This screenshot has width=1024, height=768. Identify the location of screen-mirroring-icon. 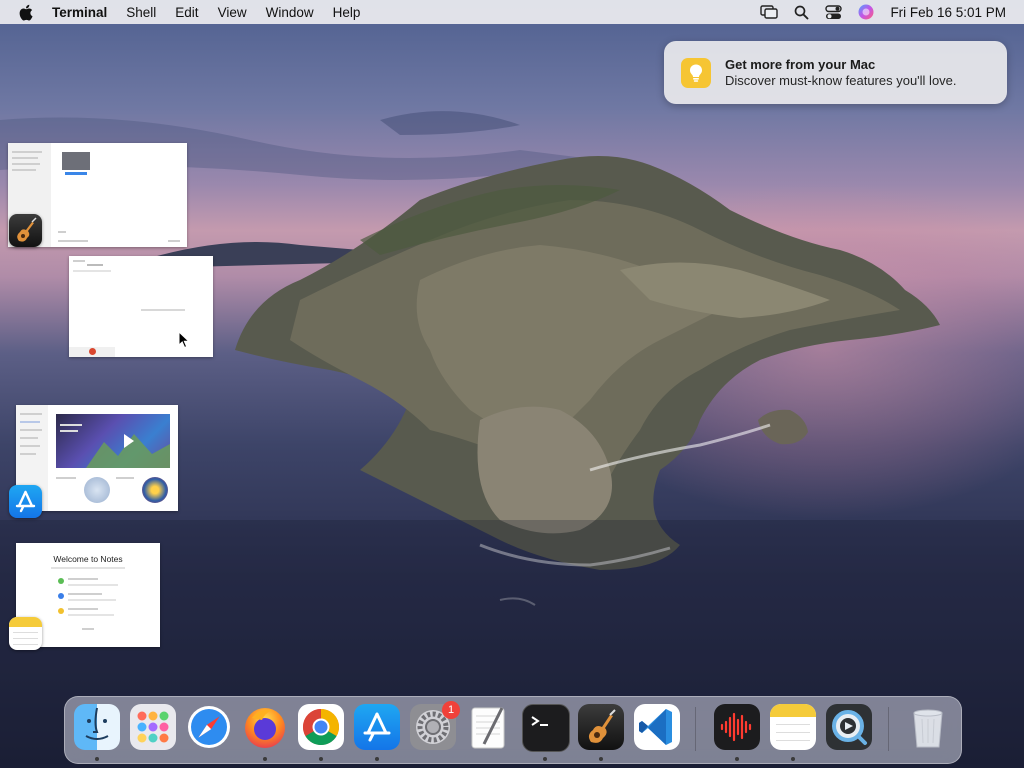
(769, 12).